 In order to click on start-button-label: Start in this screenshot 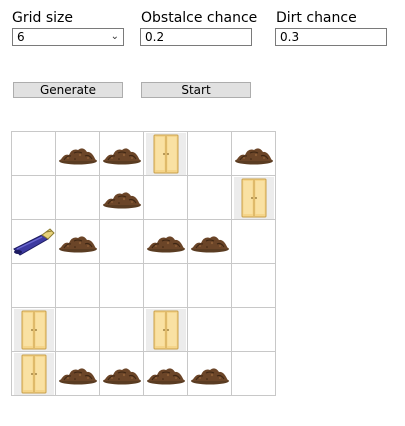, I will do `click(196, 90)`.